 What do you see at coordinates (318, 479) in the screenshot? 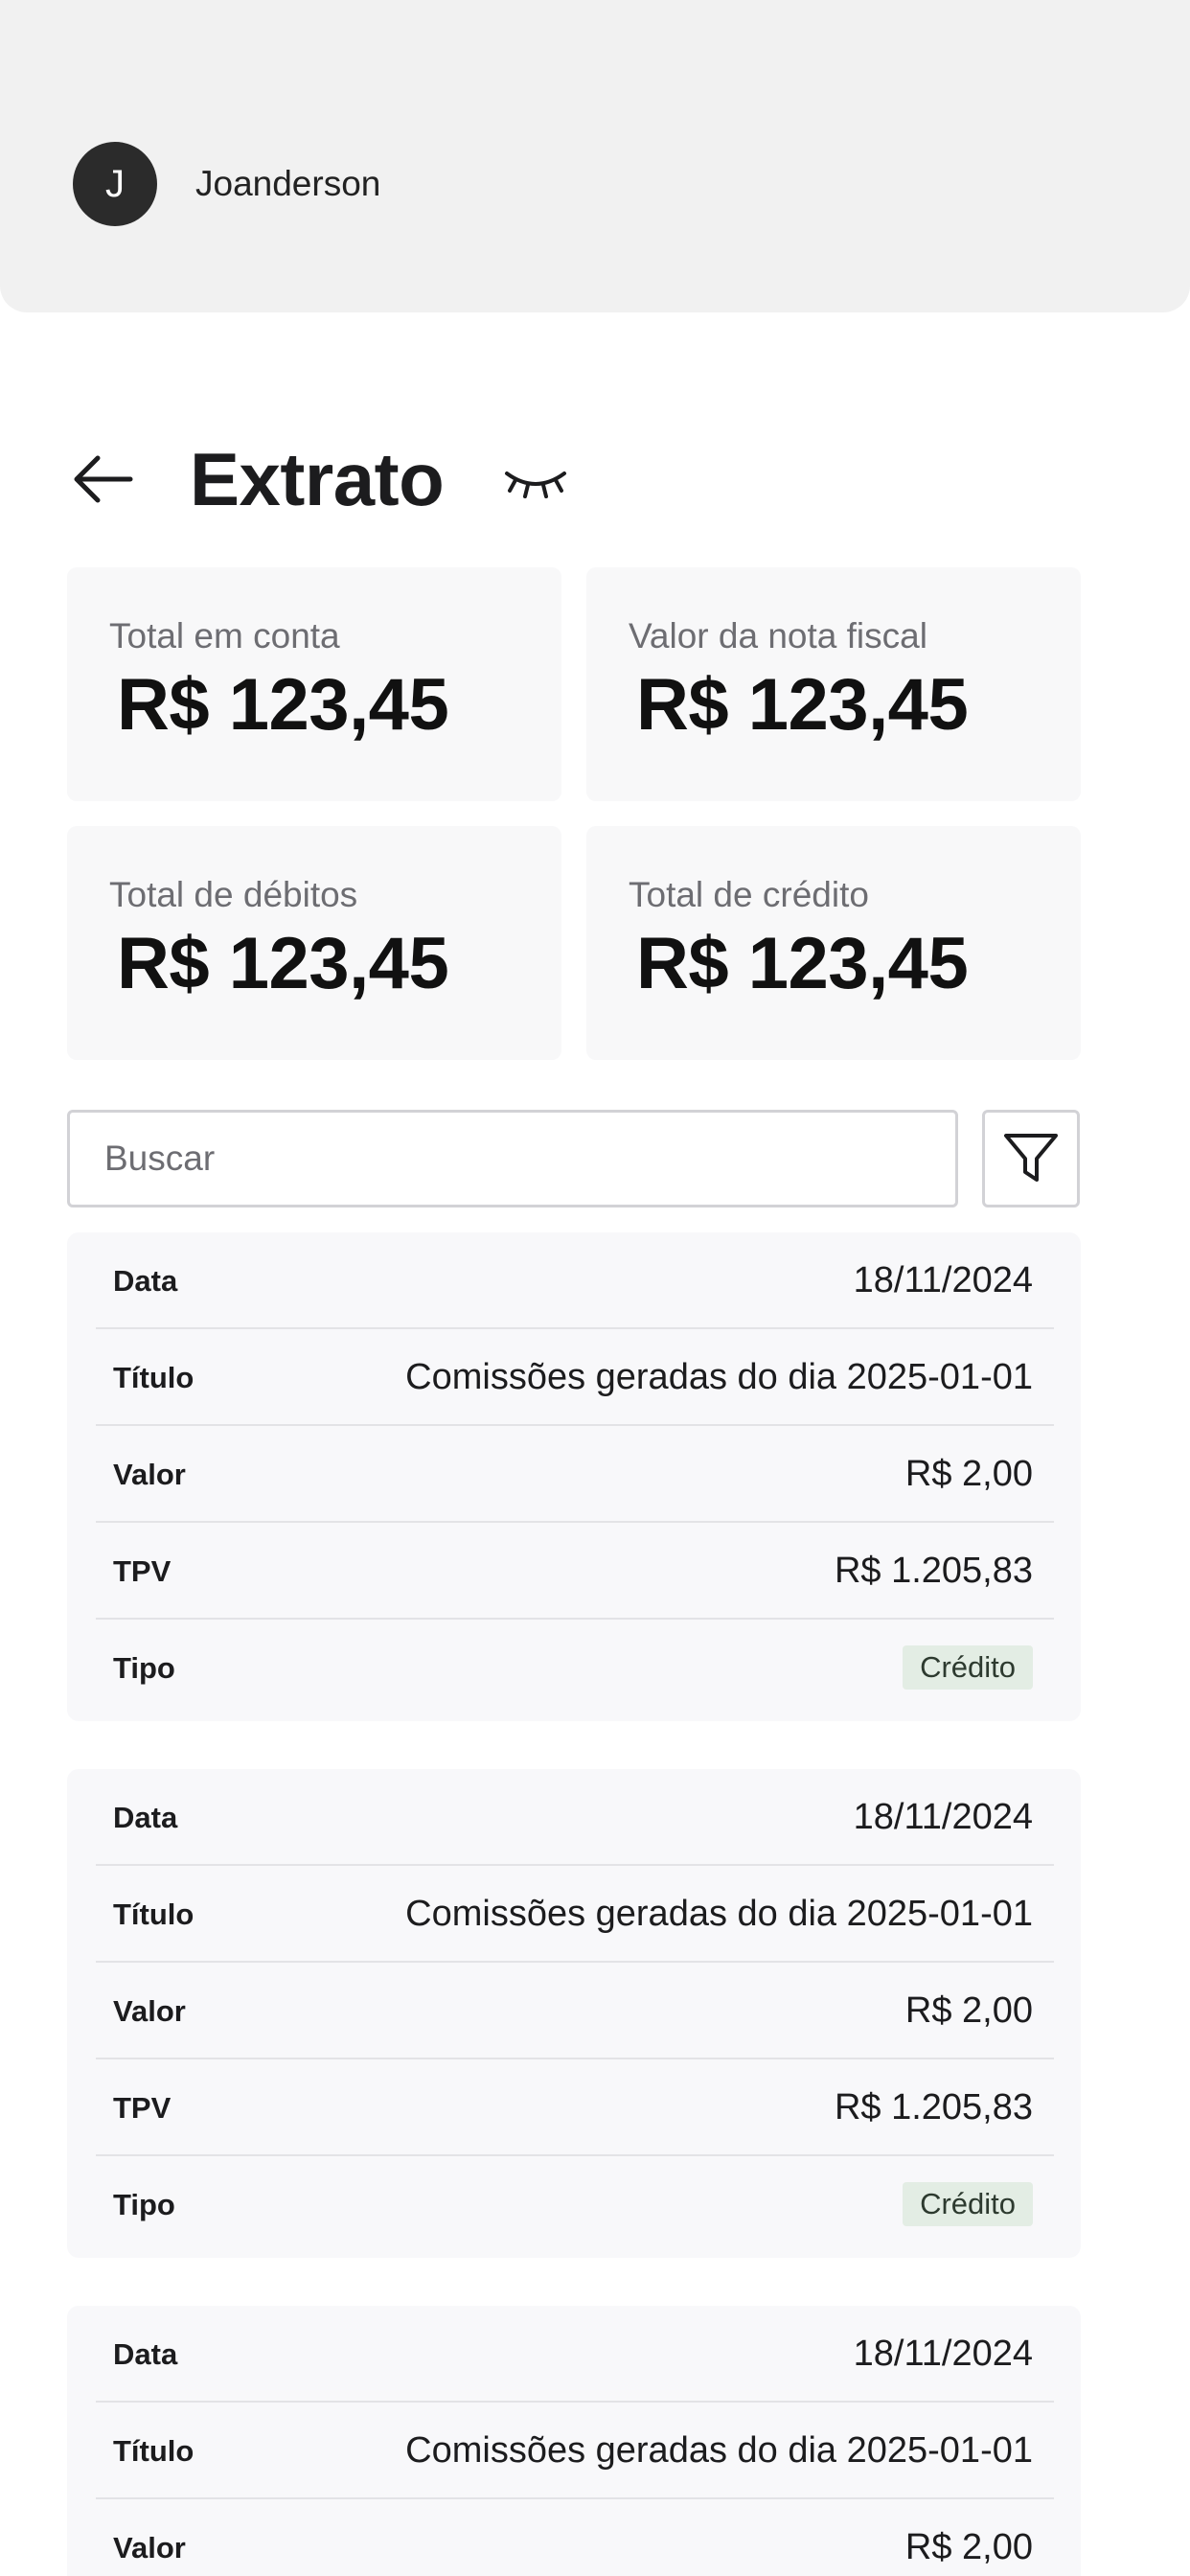
I see `page-title: Extrato` at bounding box center [318, 479].